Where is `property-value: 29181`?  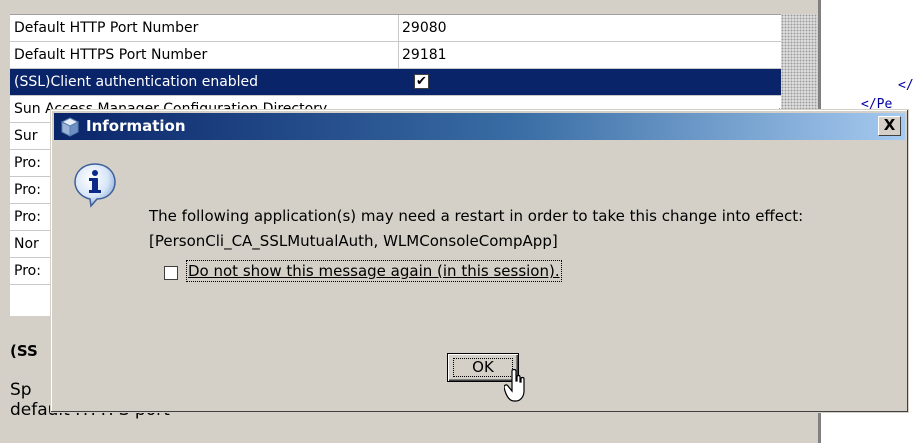 property-value: 29181 is located at coordinates (424, 55).